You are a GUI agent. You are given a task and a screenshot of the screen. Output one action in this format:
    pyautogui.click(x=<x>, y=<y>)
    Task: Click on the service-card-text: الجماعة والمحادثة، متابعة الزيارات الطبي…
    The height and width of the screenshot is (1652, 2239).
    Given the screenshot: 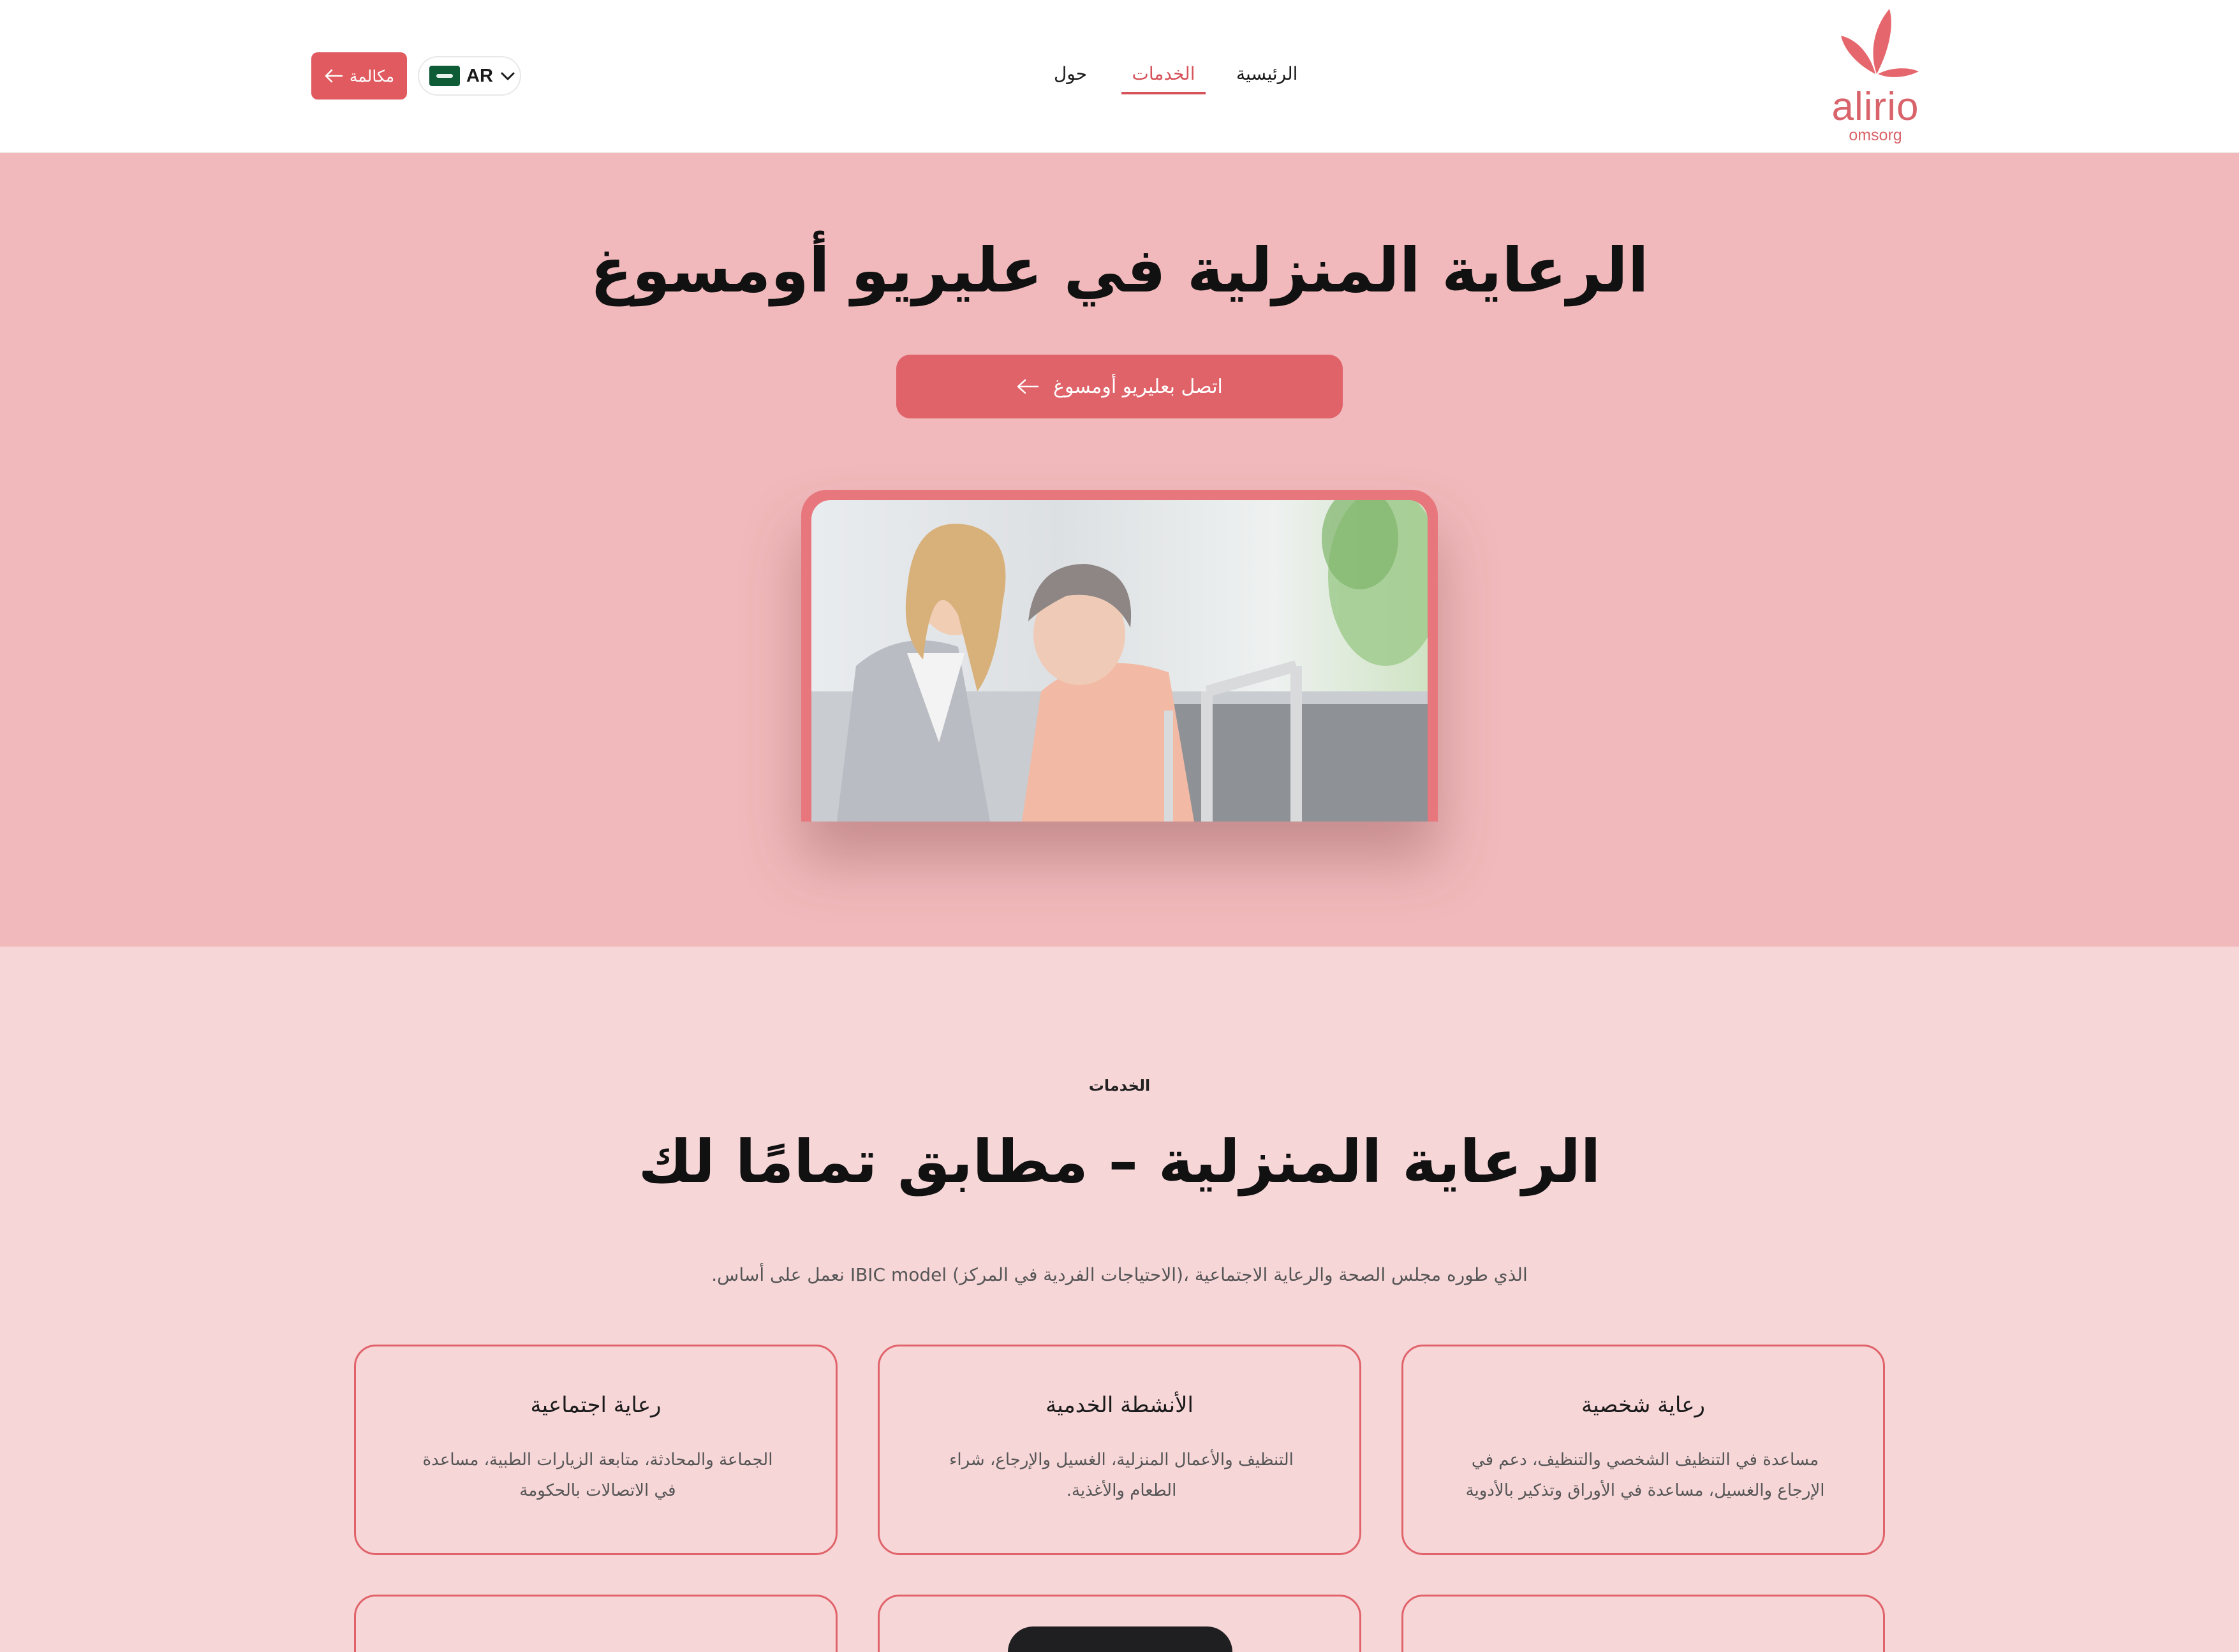 What is the action you would take?
    pyautogui.click(x=597, y=1475)
    